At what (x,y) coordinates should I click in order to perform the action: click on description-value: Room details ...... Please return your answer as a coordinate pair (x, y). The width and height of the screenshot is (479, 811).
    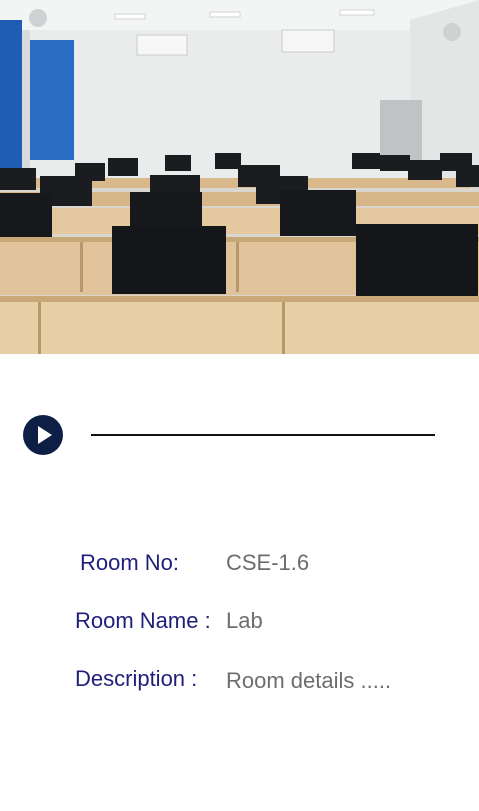
    Looking at the image, I should click on (309, 680).